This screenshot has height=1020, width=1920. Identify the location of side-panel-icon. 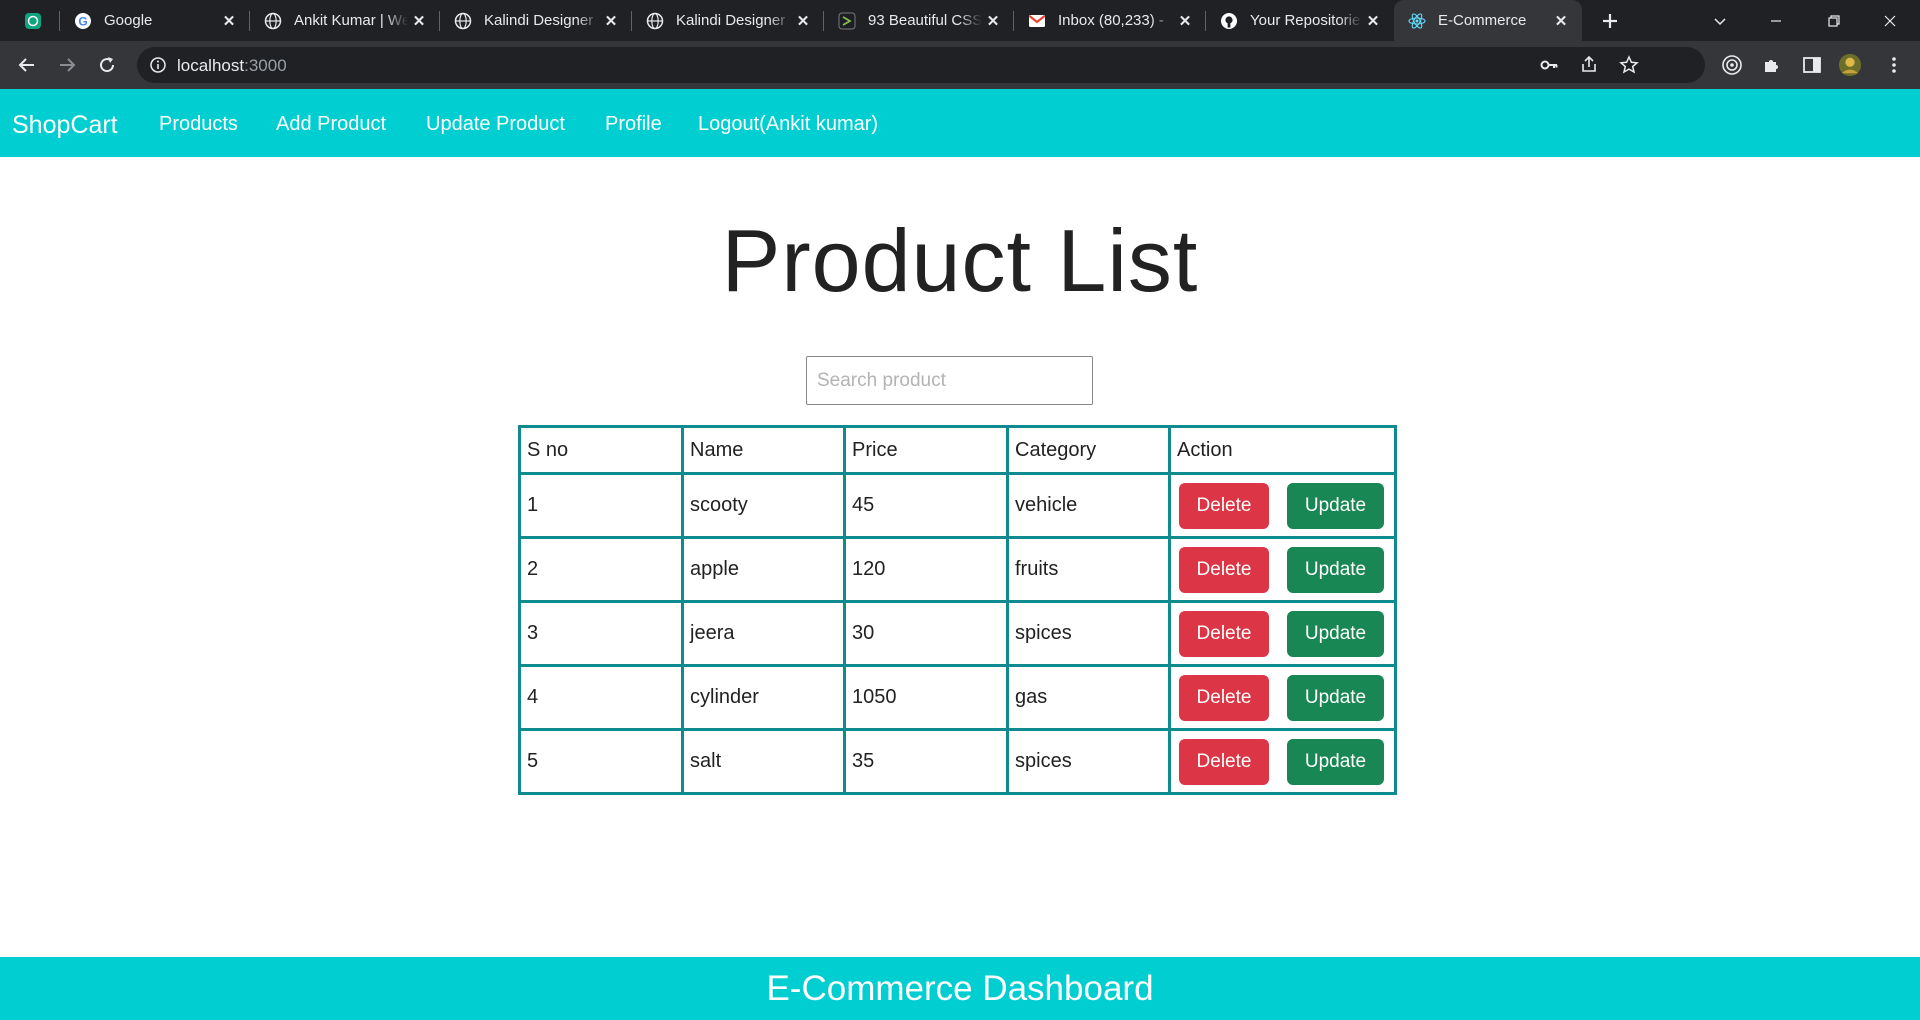
(1812, 65).